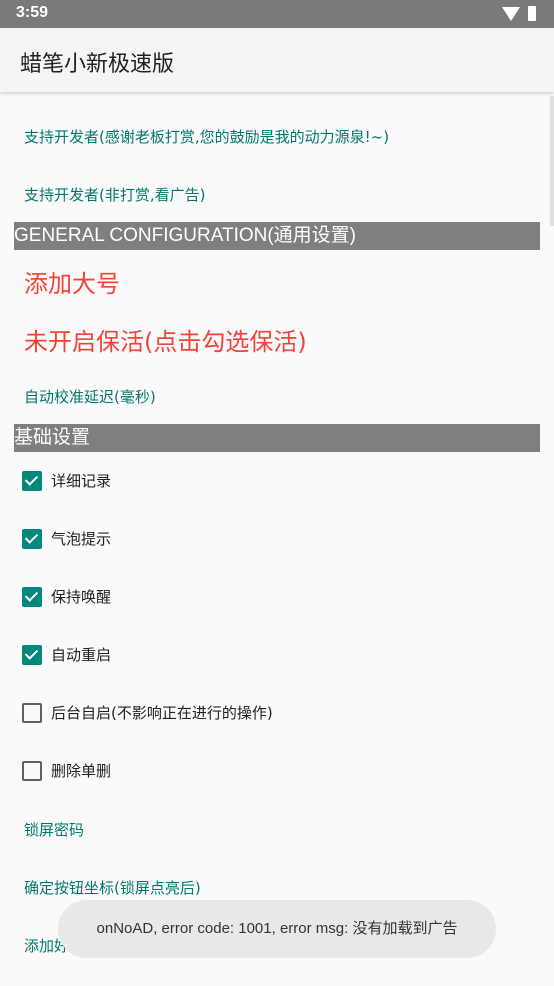 The height and width of the screenshot is (986, 554). What do you see at coordinates (511, 14) in the screenshot?
I see `wifi-icon` at bounding box center [511, 14].